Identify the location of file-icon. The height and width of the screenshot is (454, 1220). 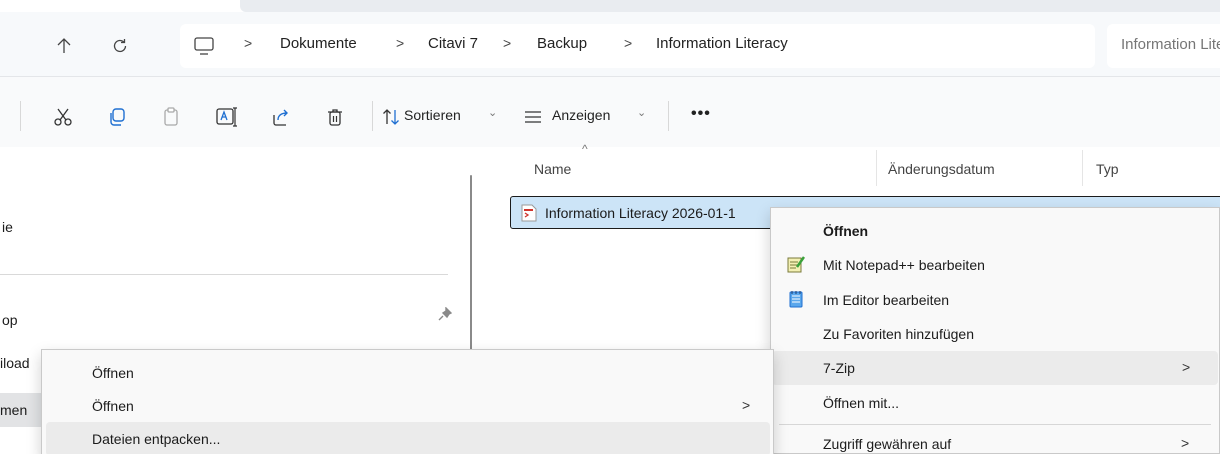
(529, 213).